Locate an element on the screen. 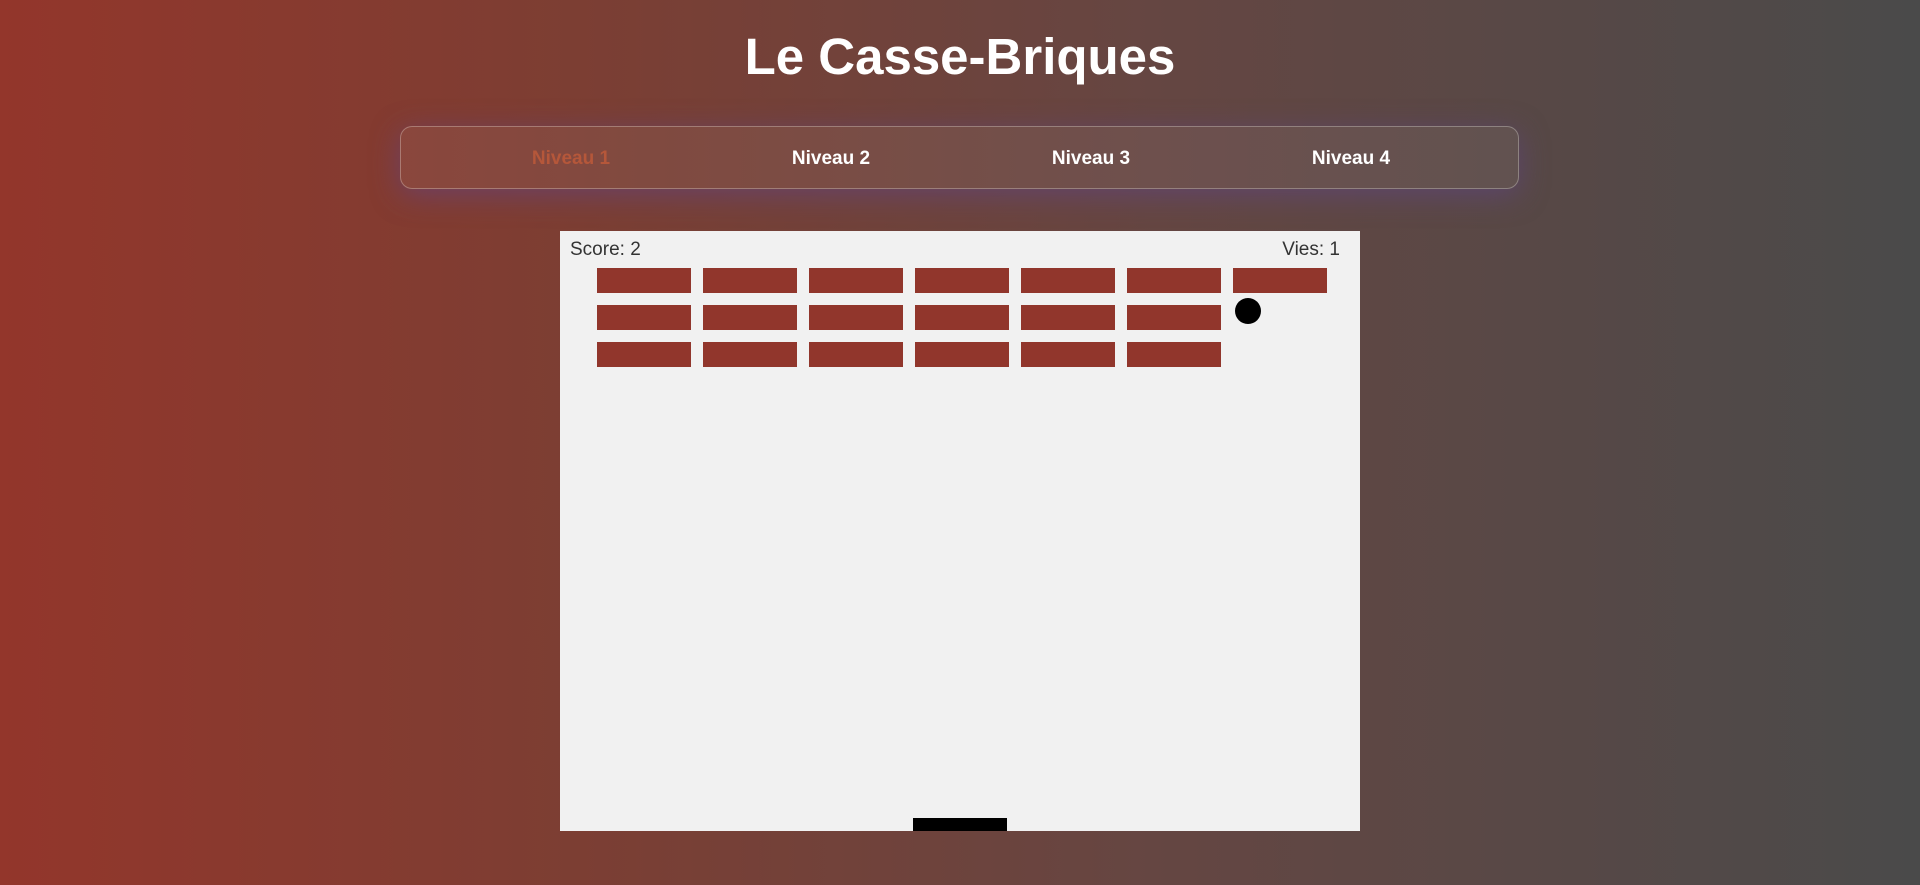  level-tab-1: Niveau 1 is located at coordinates (571, 158).